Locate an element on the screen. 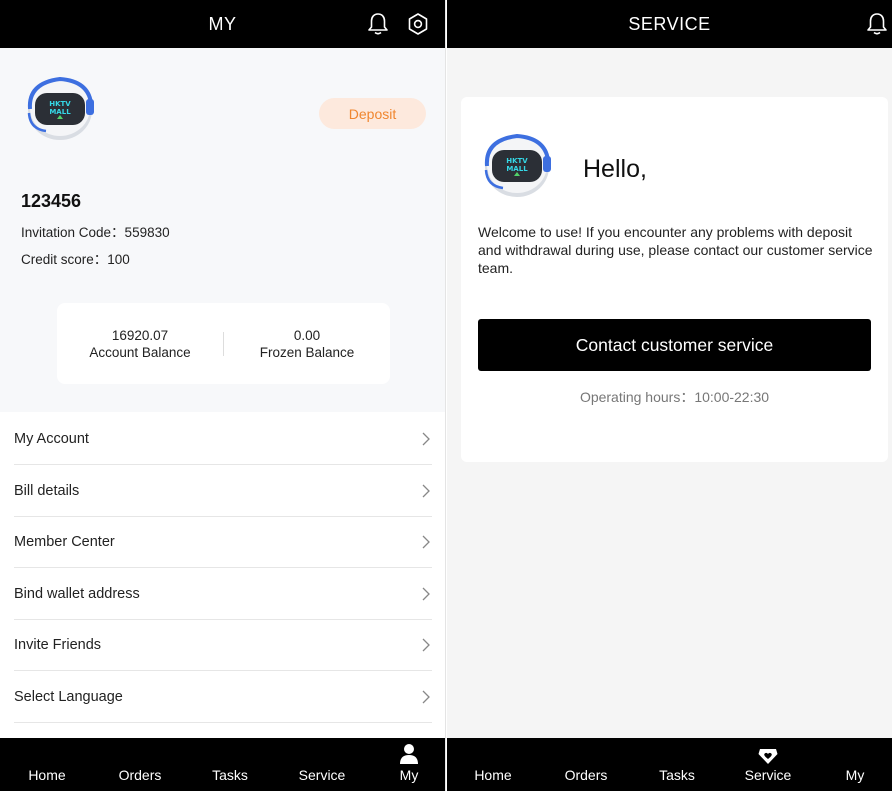 The height and width of the screenshot is (791, 892). menu-item-bind-wallet: Bind wallet address is located at coordinates (223, 594).